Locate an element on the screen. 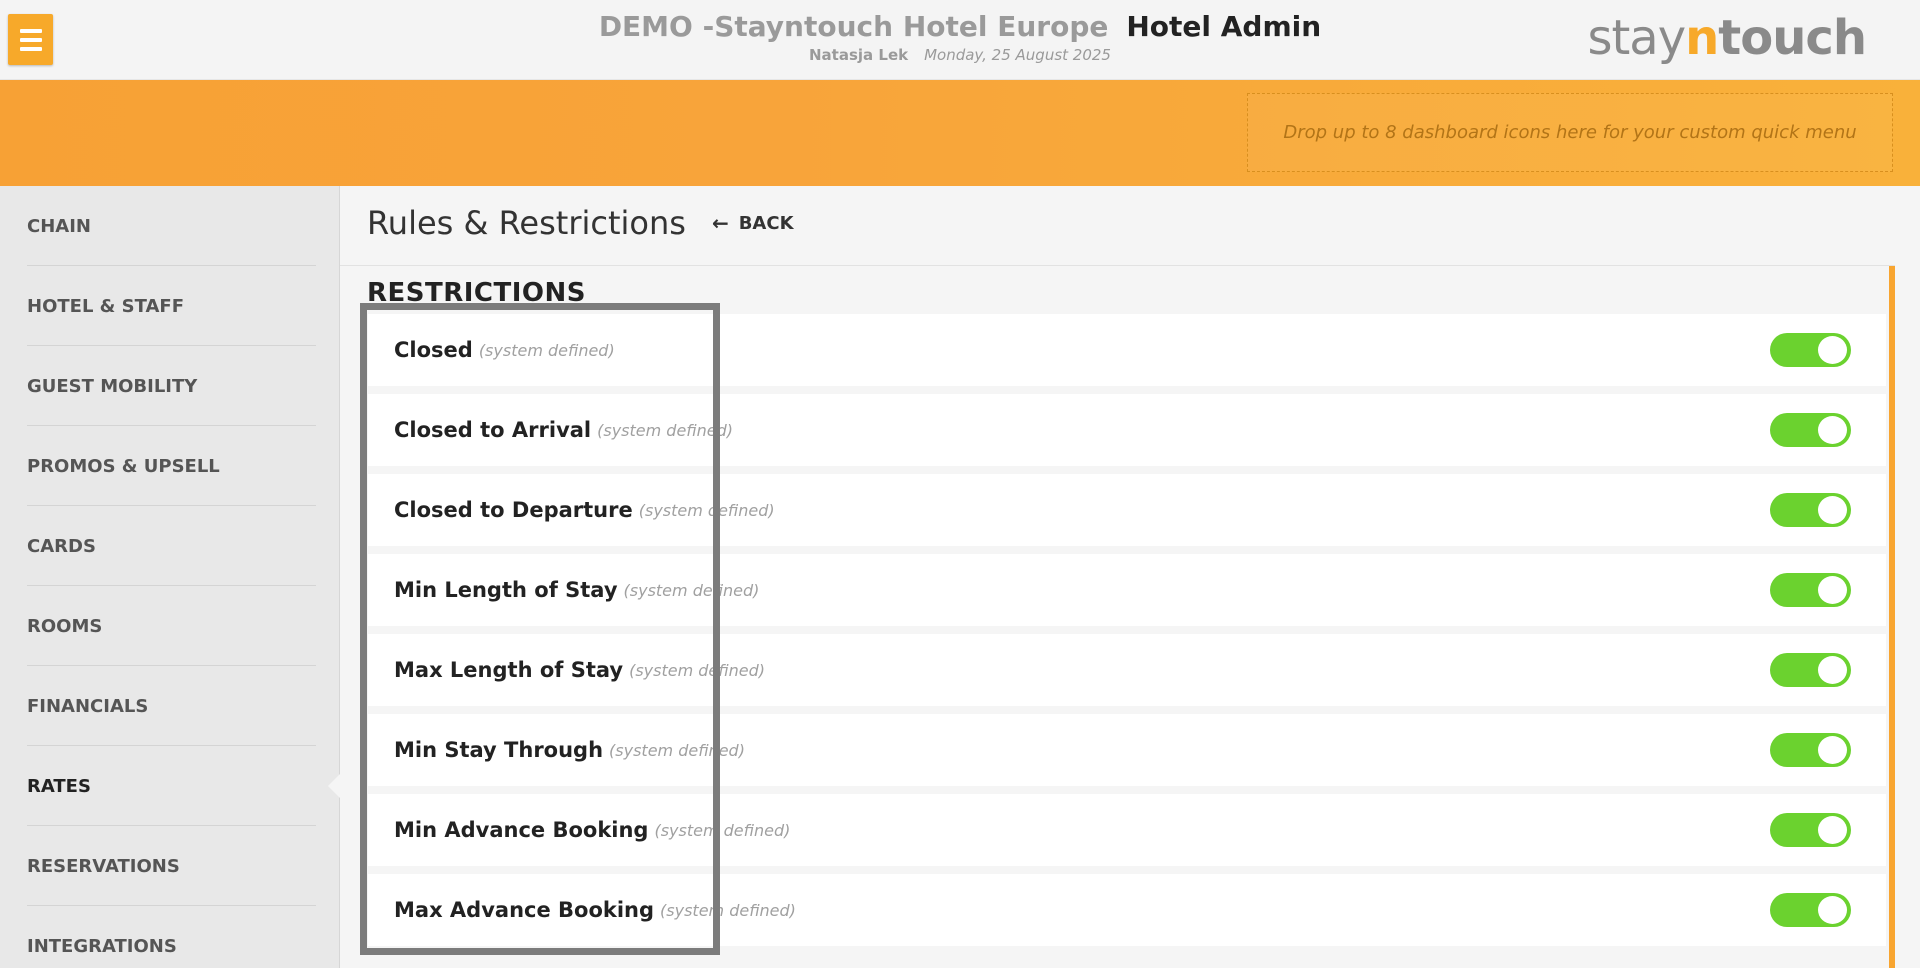  sidebar-item-chain: CHAIN is located at coordinates (169, 226).